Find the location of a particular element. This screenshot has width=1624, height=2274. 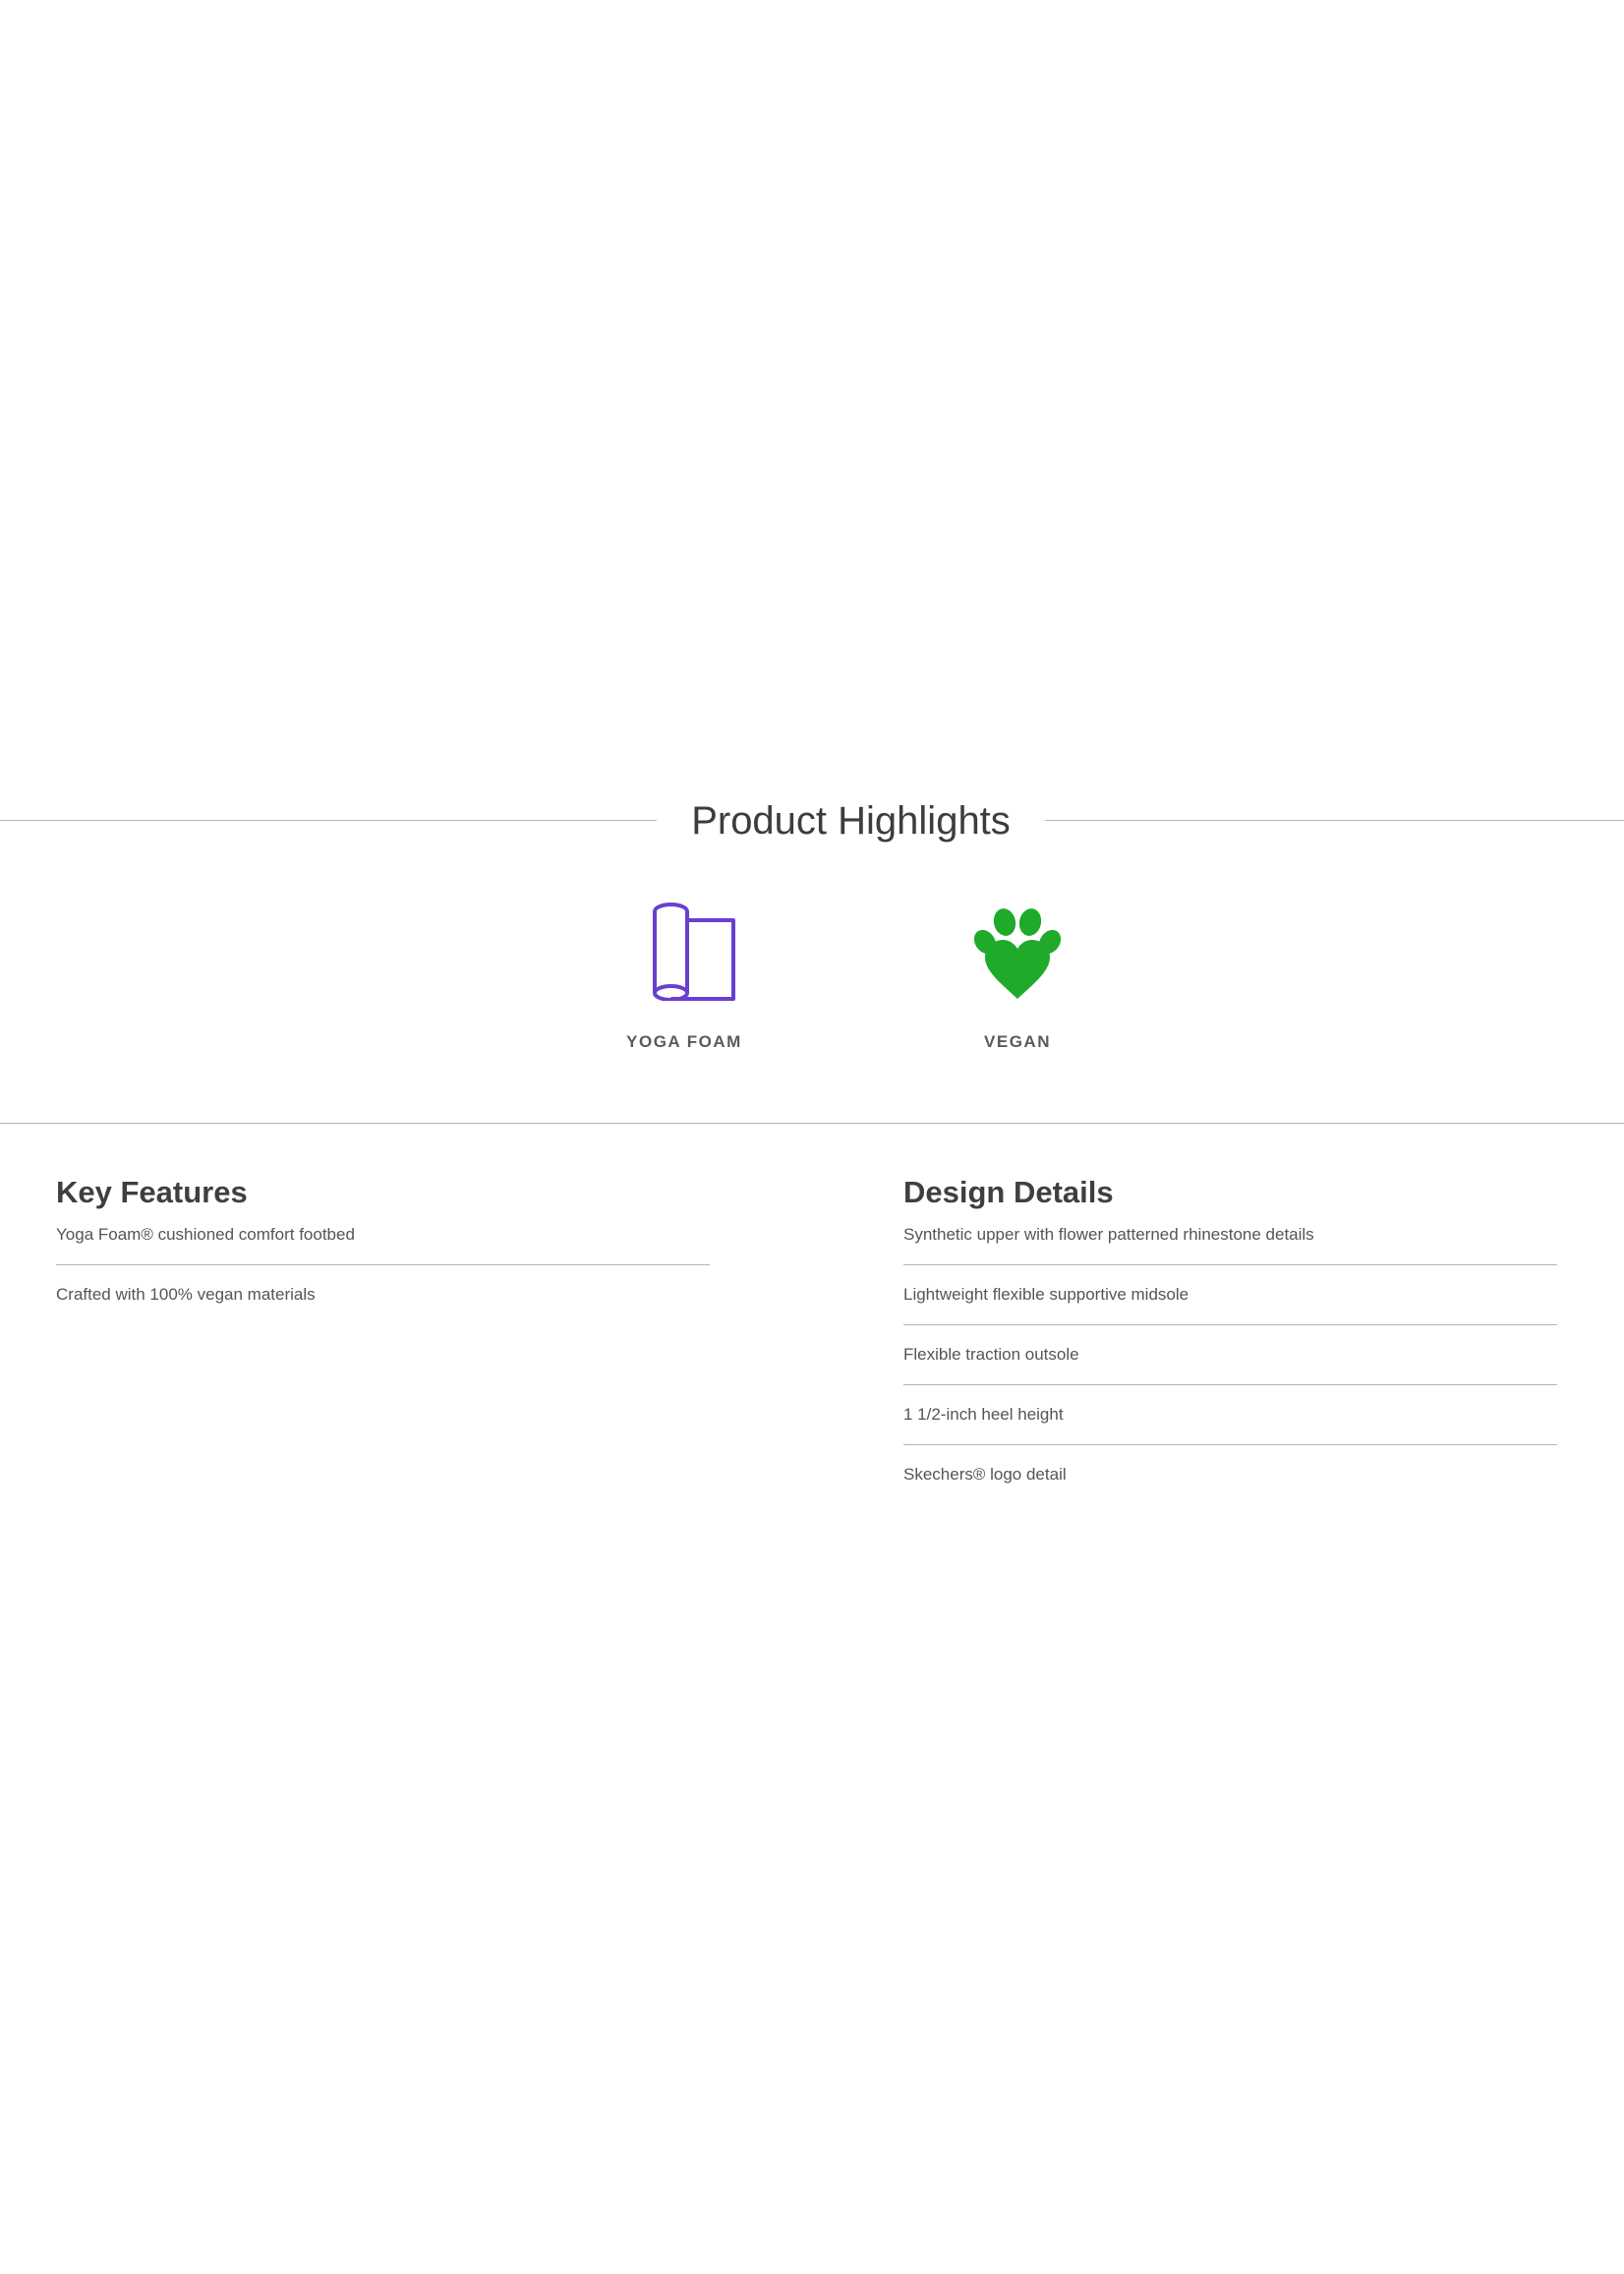

highlight-label: VEGAN is located at coordinates (1017, 1041).